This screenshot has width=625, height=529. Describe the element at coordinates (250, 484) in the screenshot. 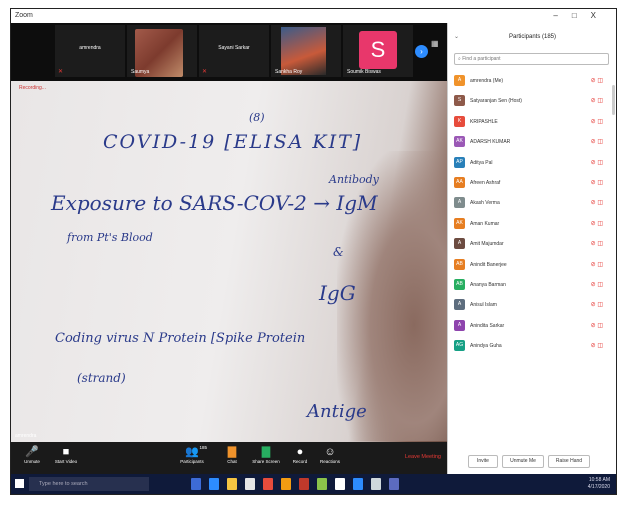

I see `store-icon` at that location.